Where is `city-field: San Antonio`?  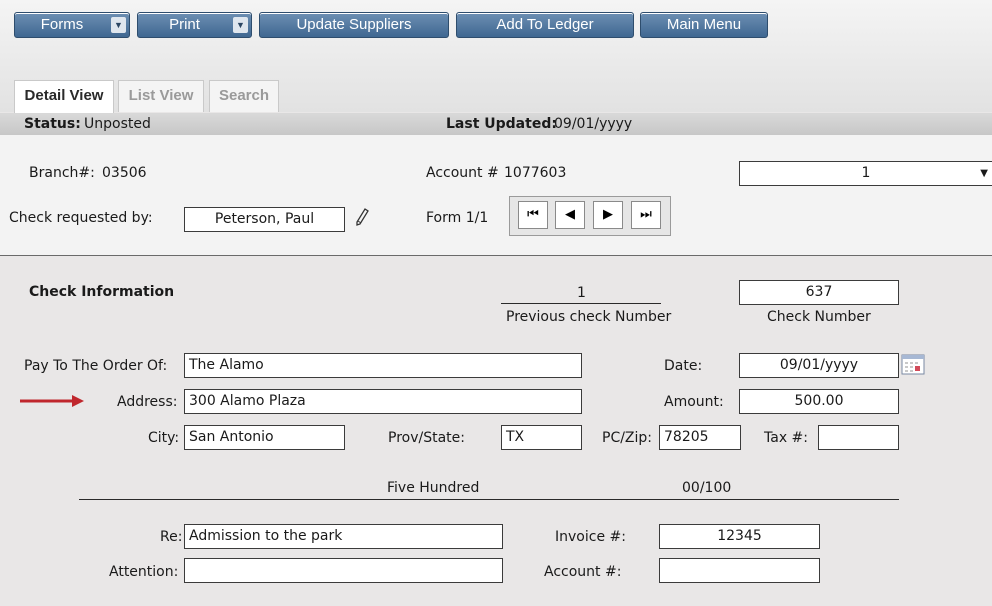
city-field: San Antonio is located at coordinates (264, 437).